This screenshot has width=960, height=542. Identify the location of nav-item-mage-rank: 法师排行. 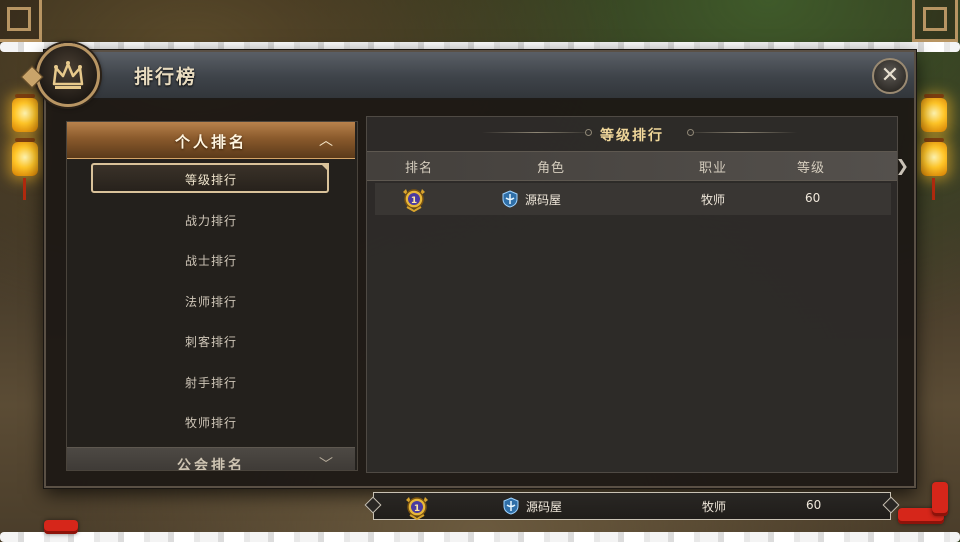
(211, 301).